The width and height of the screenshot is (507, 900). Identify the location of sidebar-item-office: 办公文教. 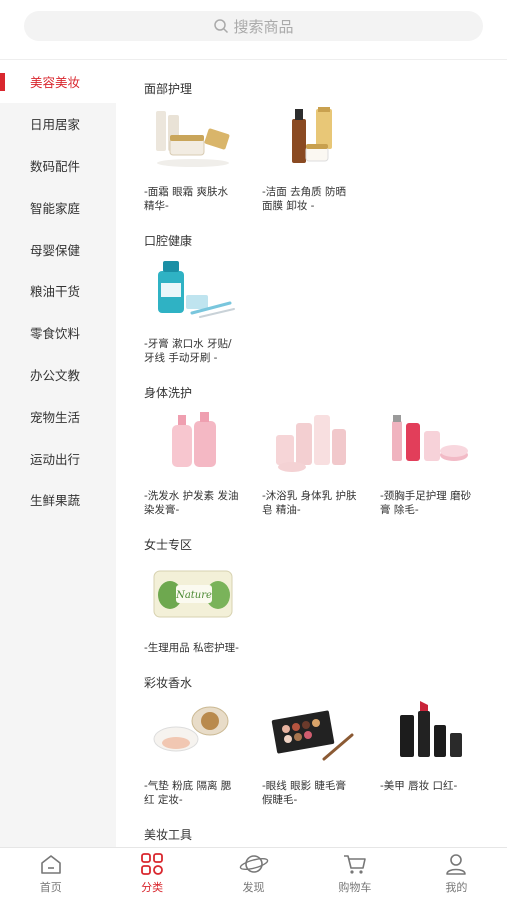
(58, 375).